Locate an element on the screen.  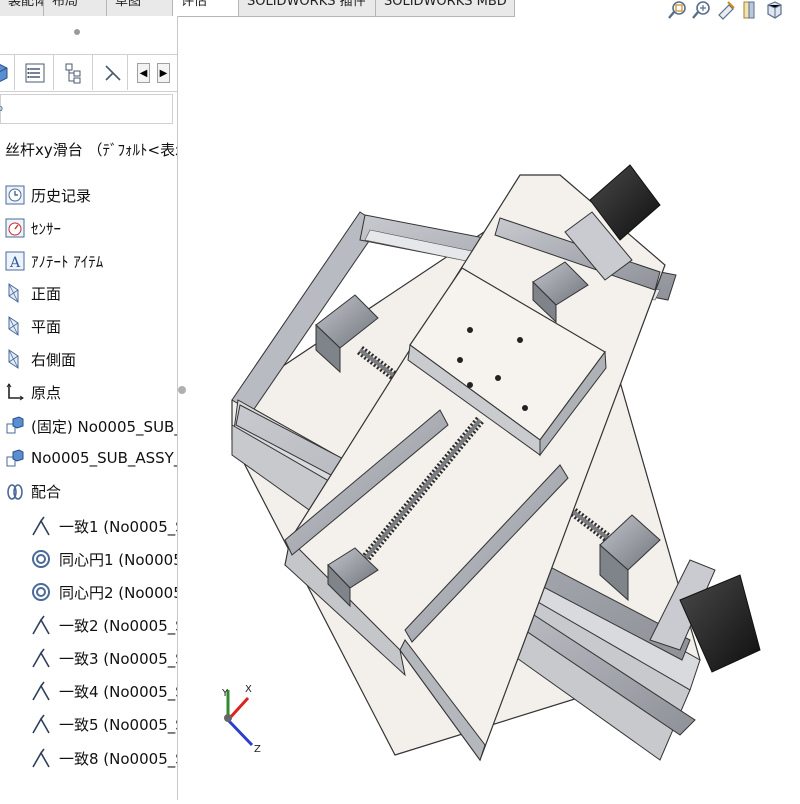
tree-item-label: 配合 is located at coordinates (46, 492).